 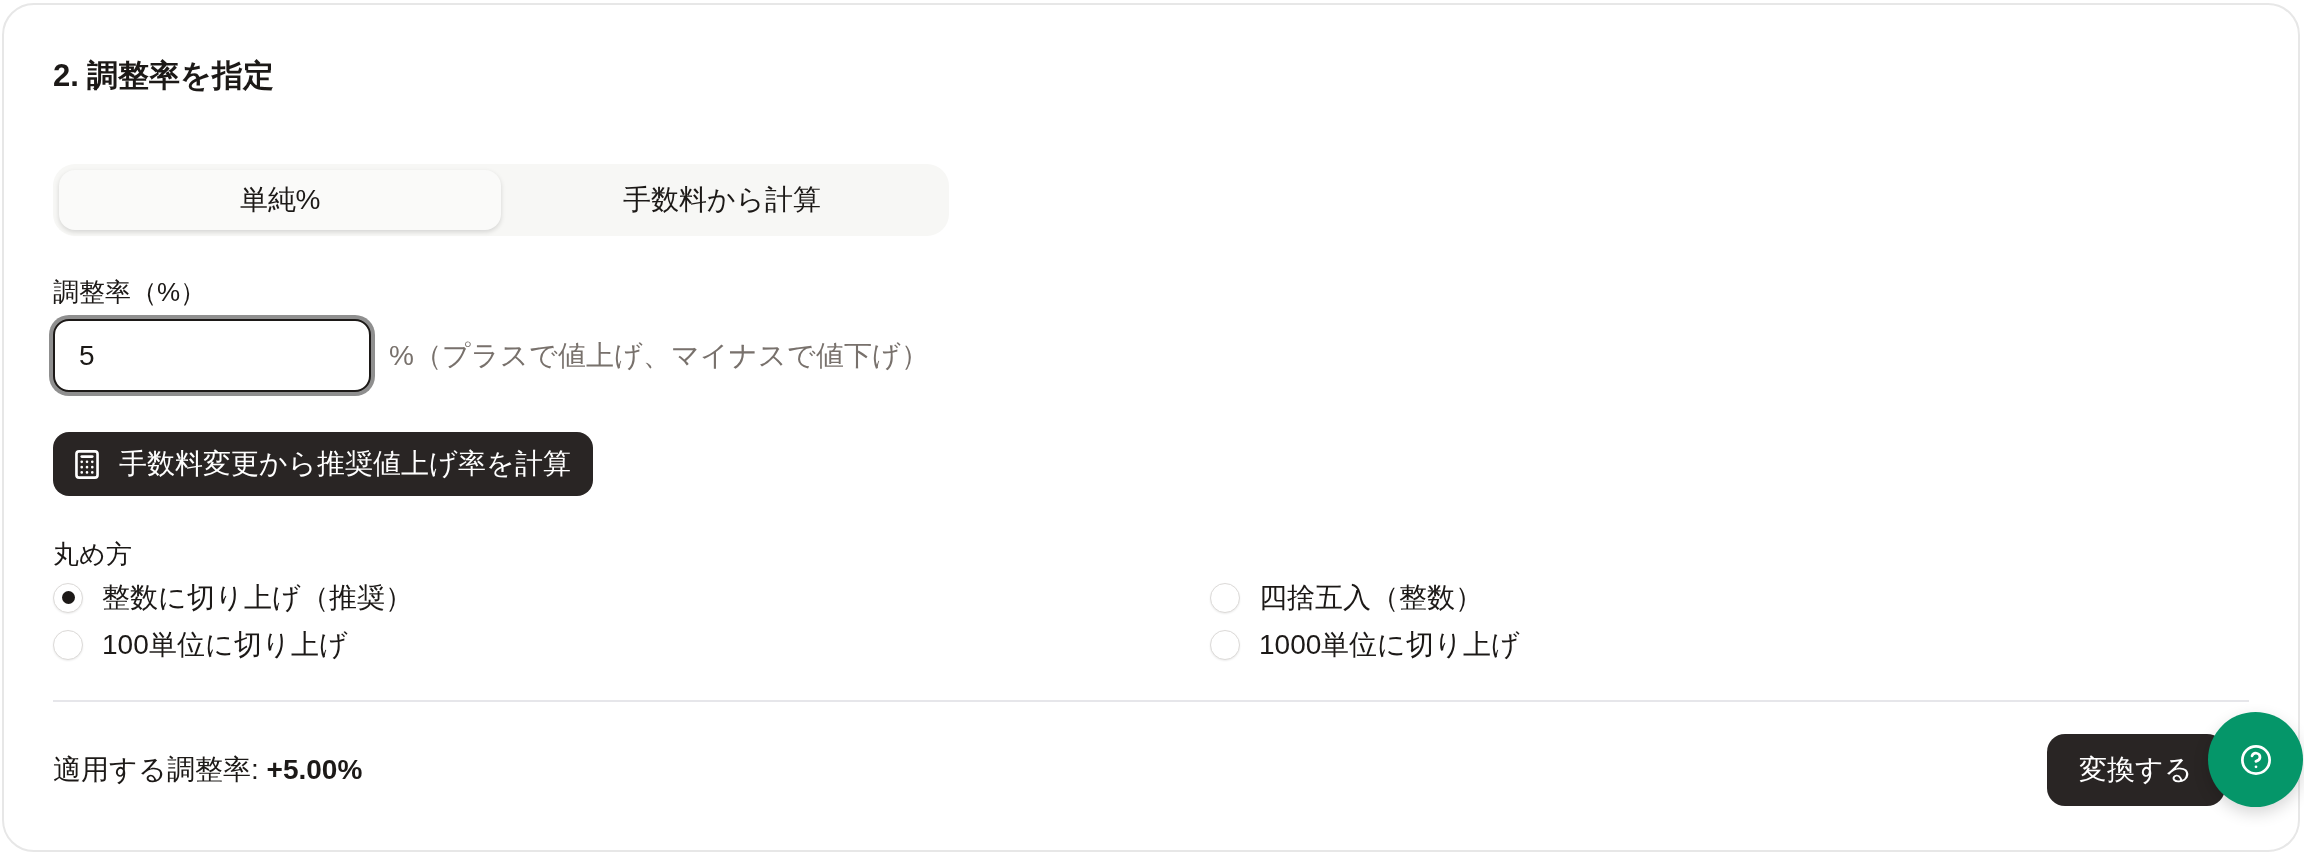 What do you see at coordinates (212, 355) in the screenshot?
I see `rate-input: 5` at bounding box center [212, 355].